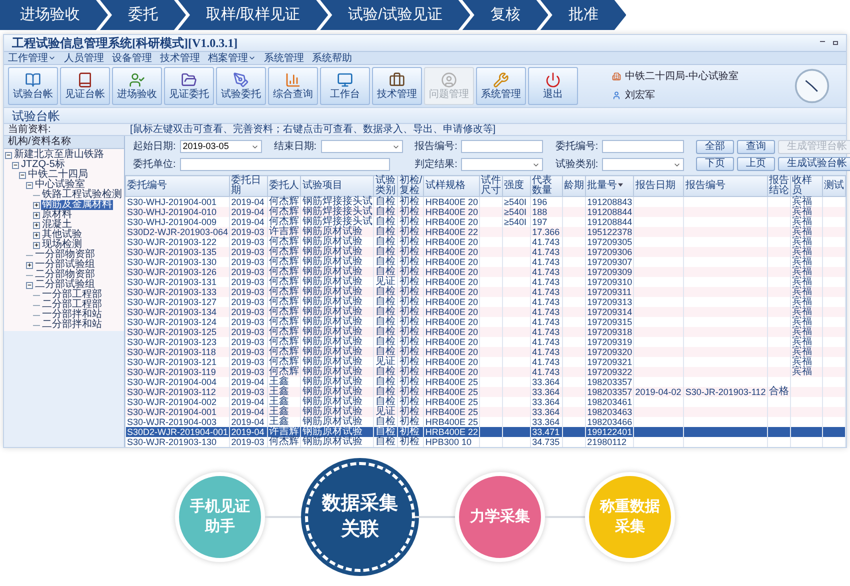 The width and height of the screenshot is (850, 586). I want to click on table-row: S30-WJR-201904-004 2019-04 王鑫 钢筋原材试验 自检 初检 HRB400E 25 33.364 198203357, so click(486, 382).